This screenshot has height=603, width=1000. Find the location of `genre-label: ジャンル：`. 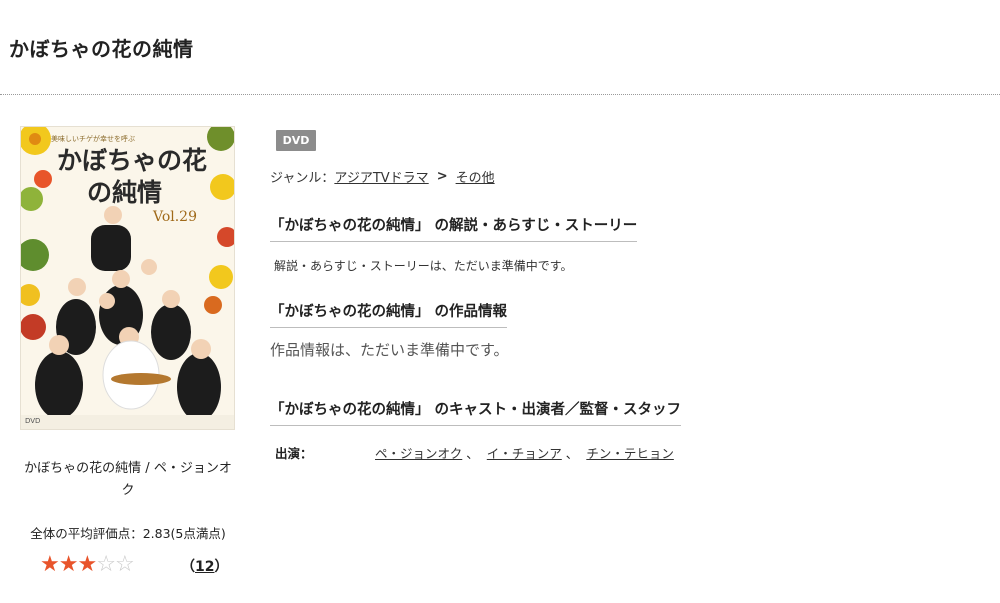

genre-label: ジャンル： is located at coordinates (302, 178).